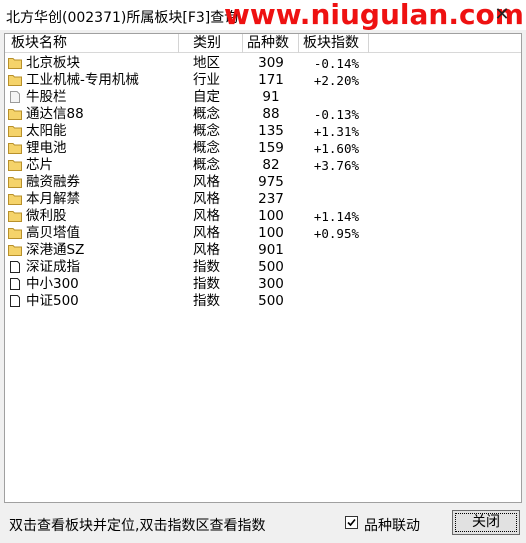 This screenshot has height=543, width=526. I want to click on row-count: 159, so click(271, 148).